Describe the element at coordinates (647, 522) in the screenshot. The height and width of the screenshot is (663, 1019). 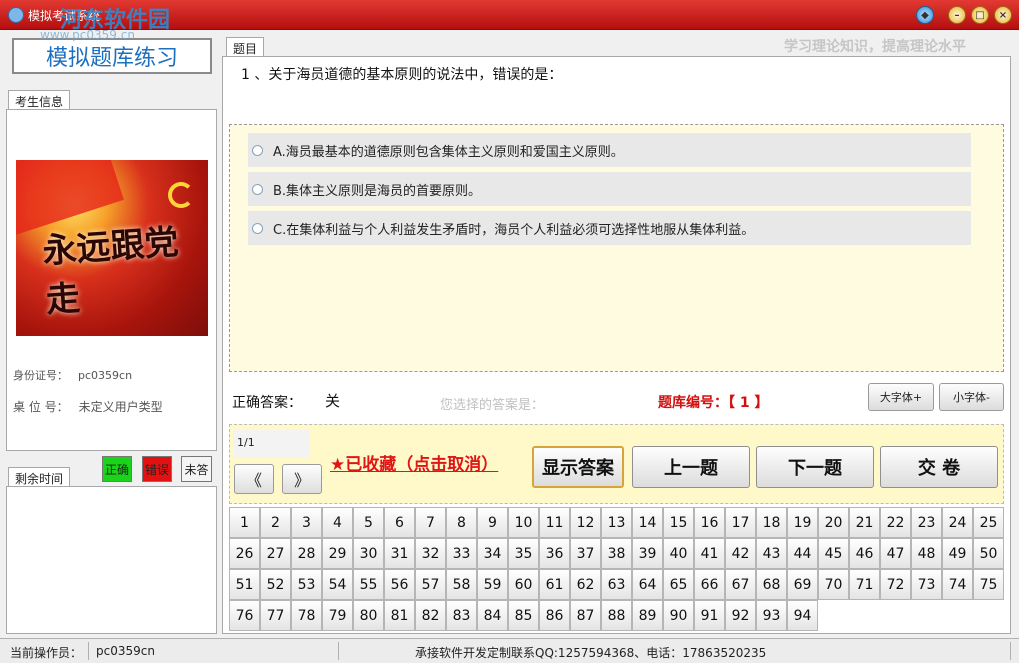
I see `question-number-button: 14` at that location.